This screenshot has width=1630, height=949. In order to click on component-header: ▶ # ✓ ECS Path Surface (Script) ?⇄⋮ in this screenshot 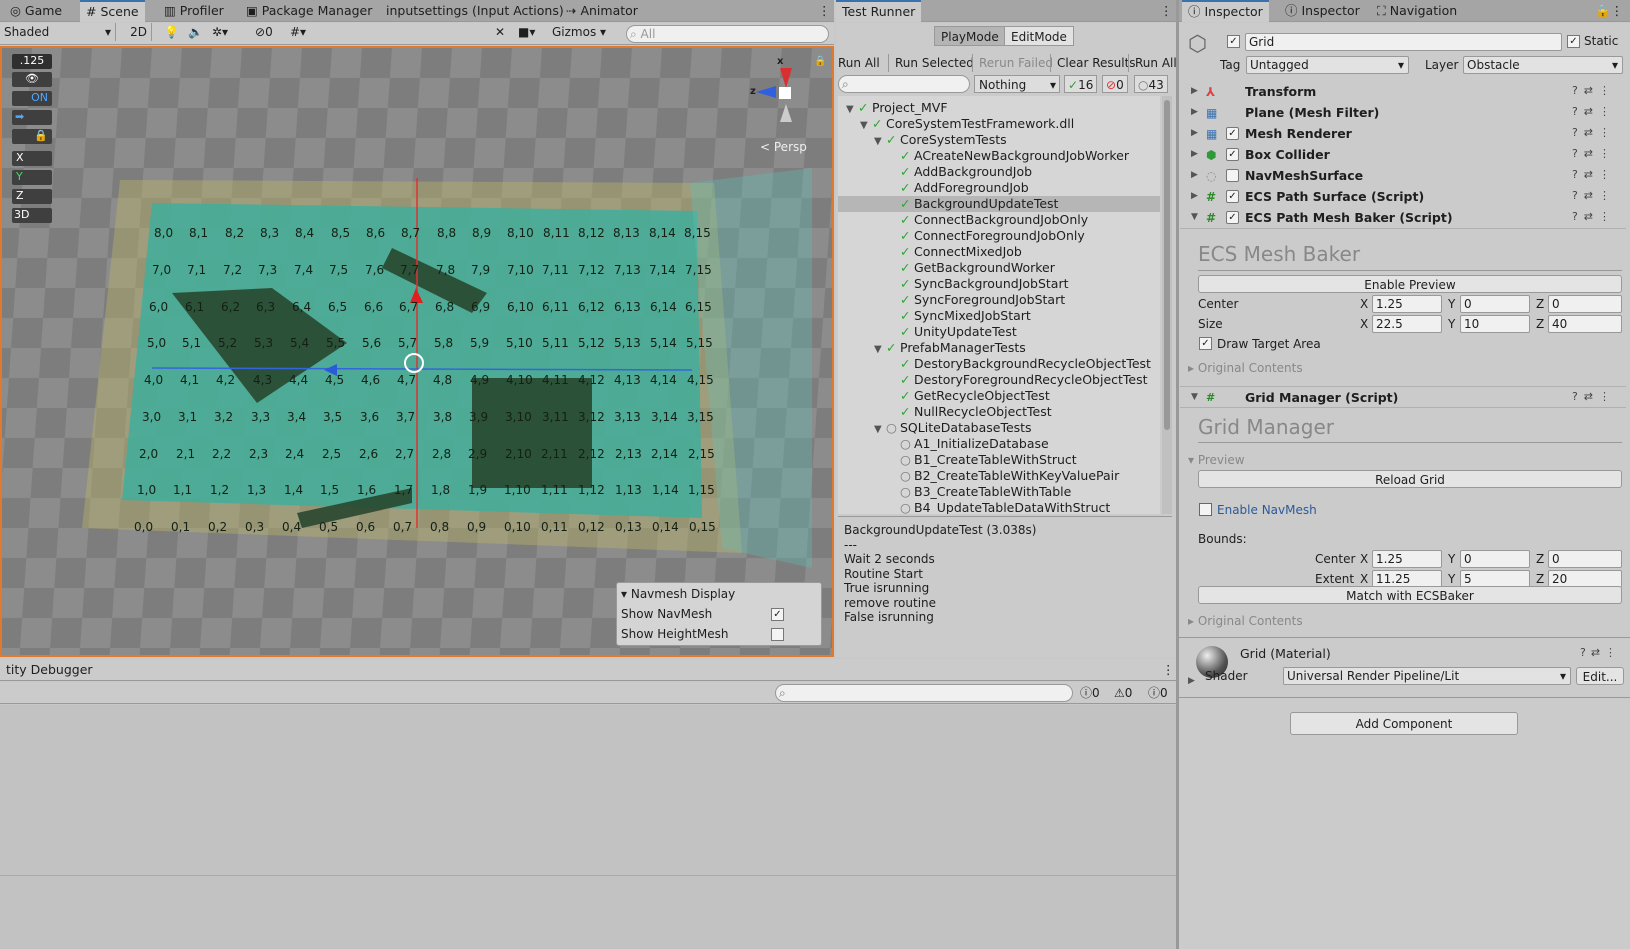, I will do `click(1403, 197)`.